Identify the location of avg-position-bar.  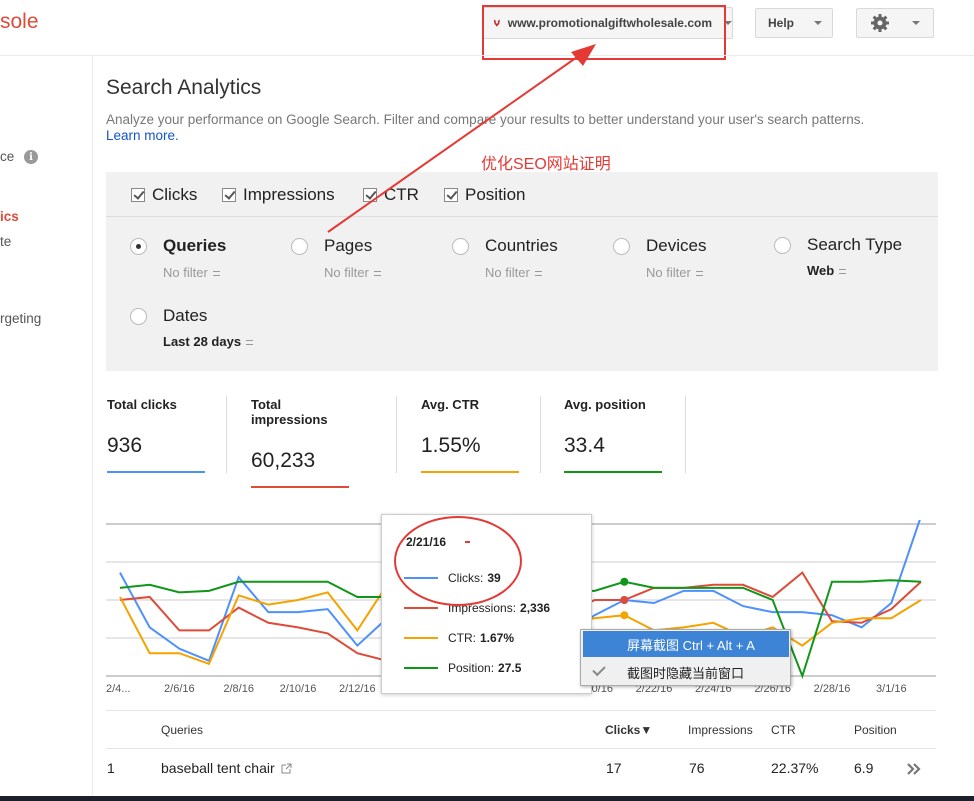
(613, 472).